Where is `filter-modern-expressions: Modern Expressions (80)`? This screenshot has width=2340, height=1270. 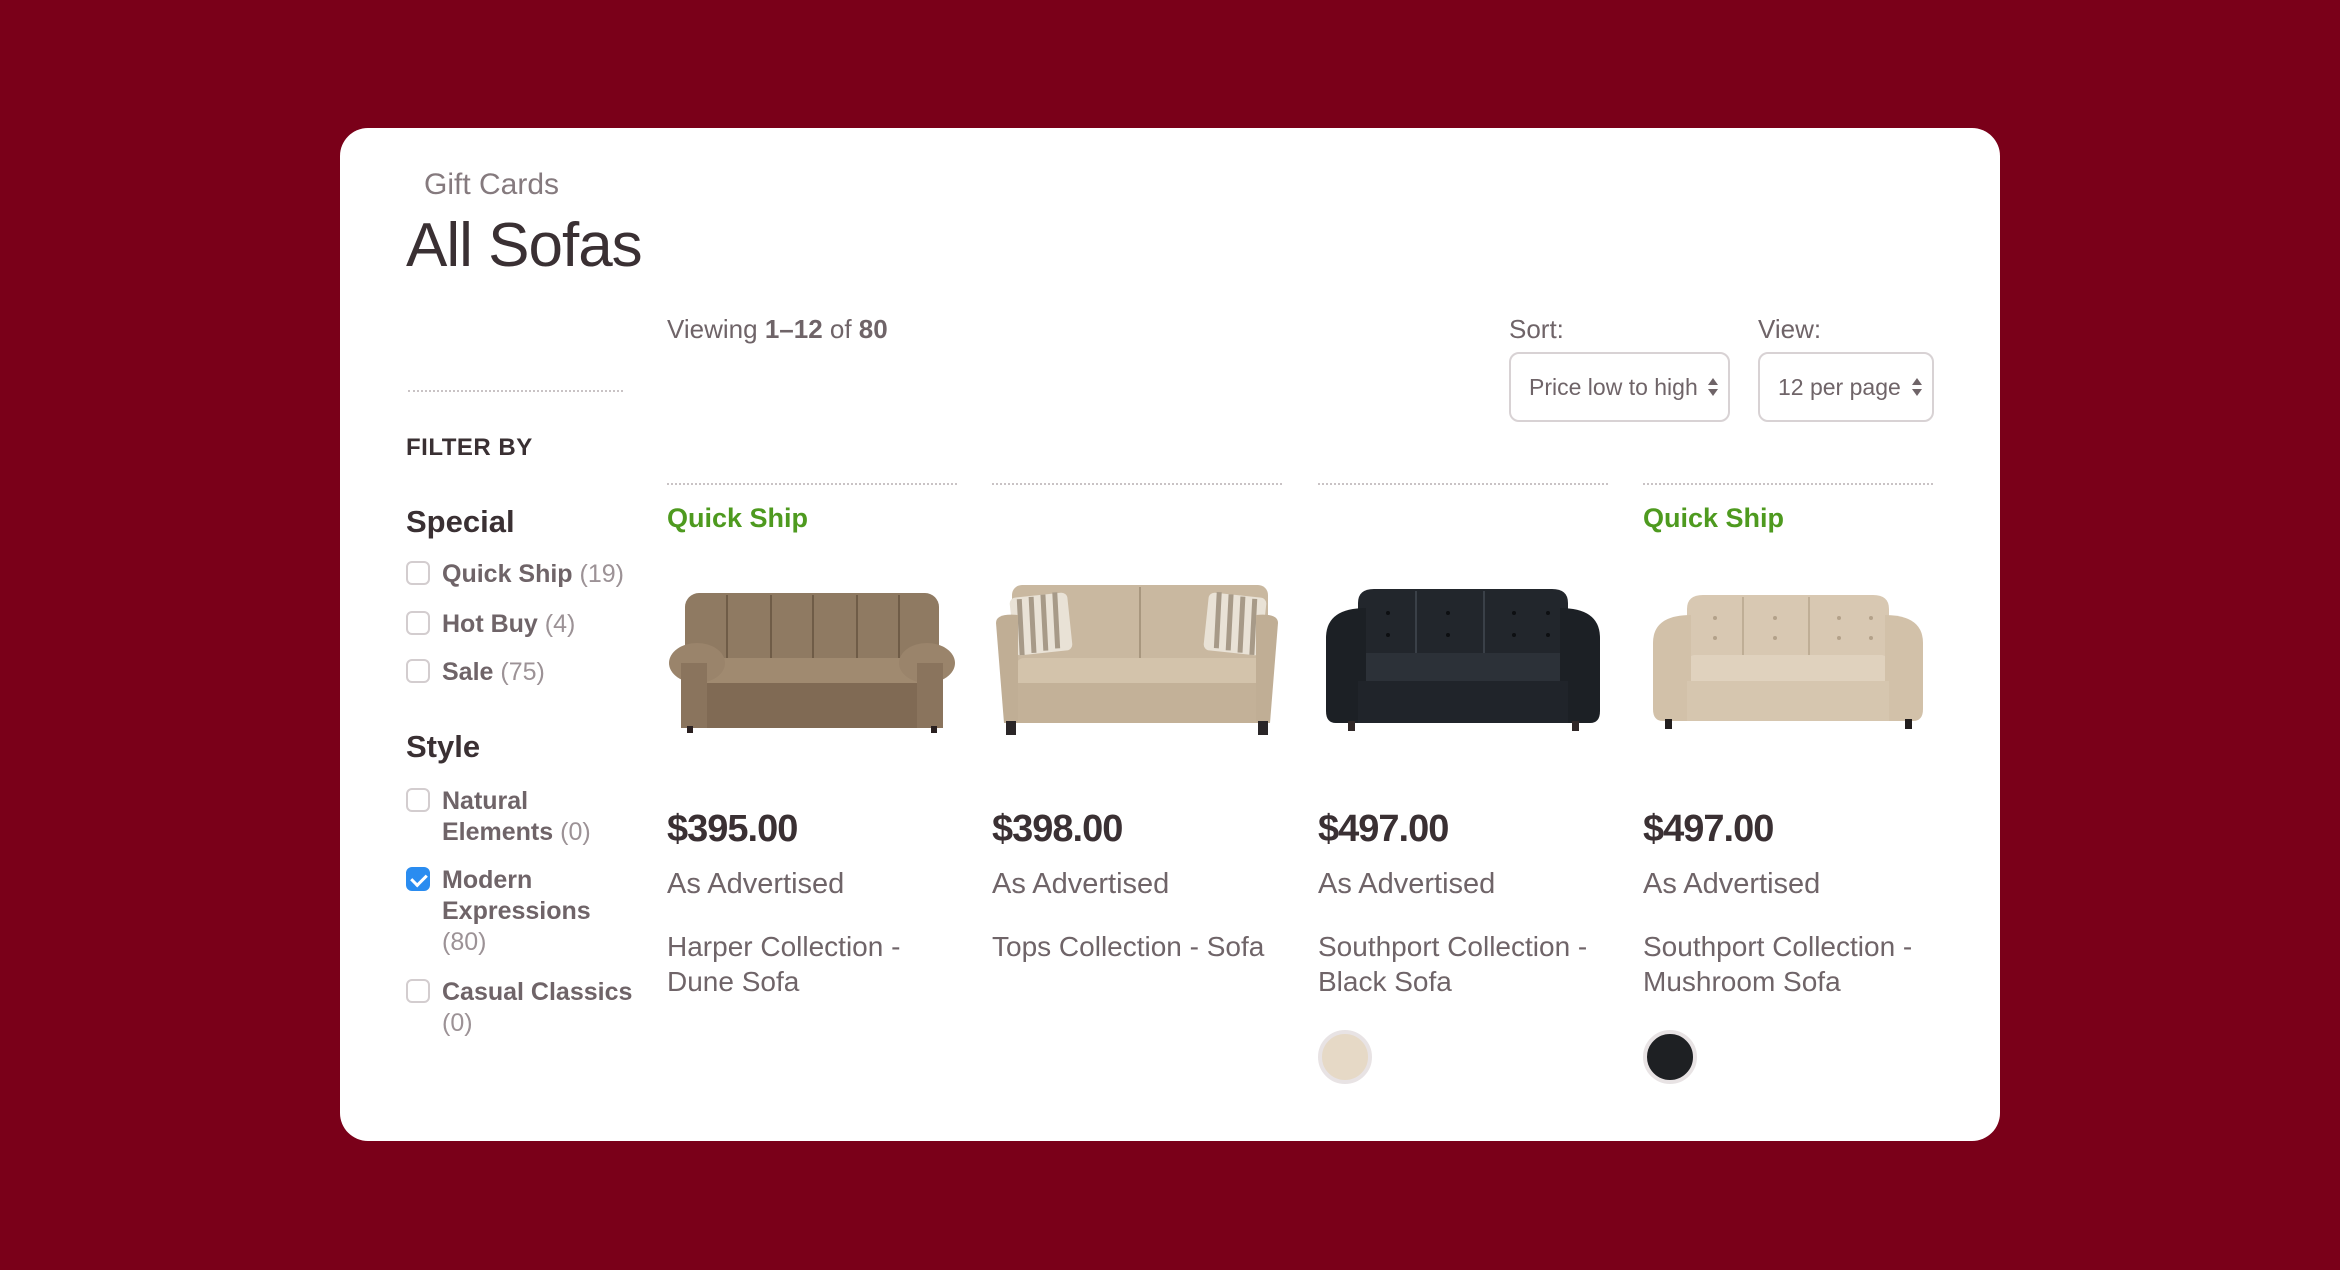 filter-modern-expressions: Modern Expressions (80) is located at coordinates (506, 911).